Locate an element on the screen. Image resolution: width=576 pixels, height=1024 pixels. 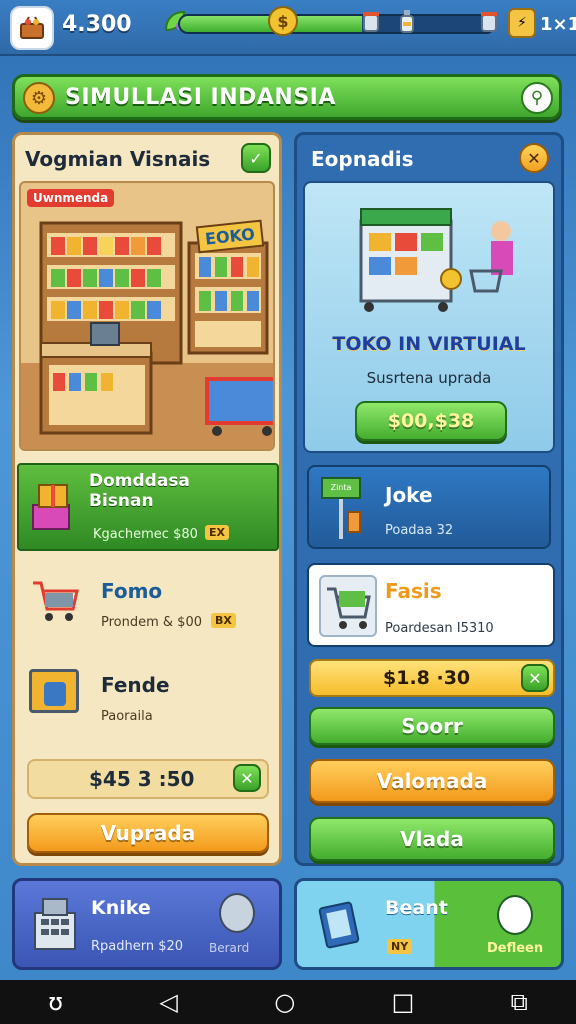
xp-progress-bar is located at coordinates (337, 24).